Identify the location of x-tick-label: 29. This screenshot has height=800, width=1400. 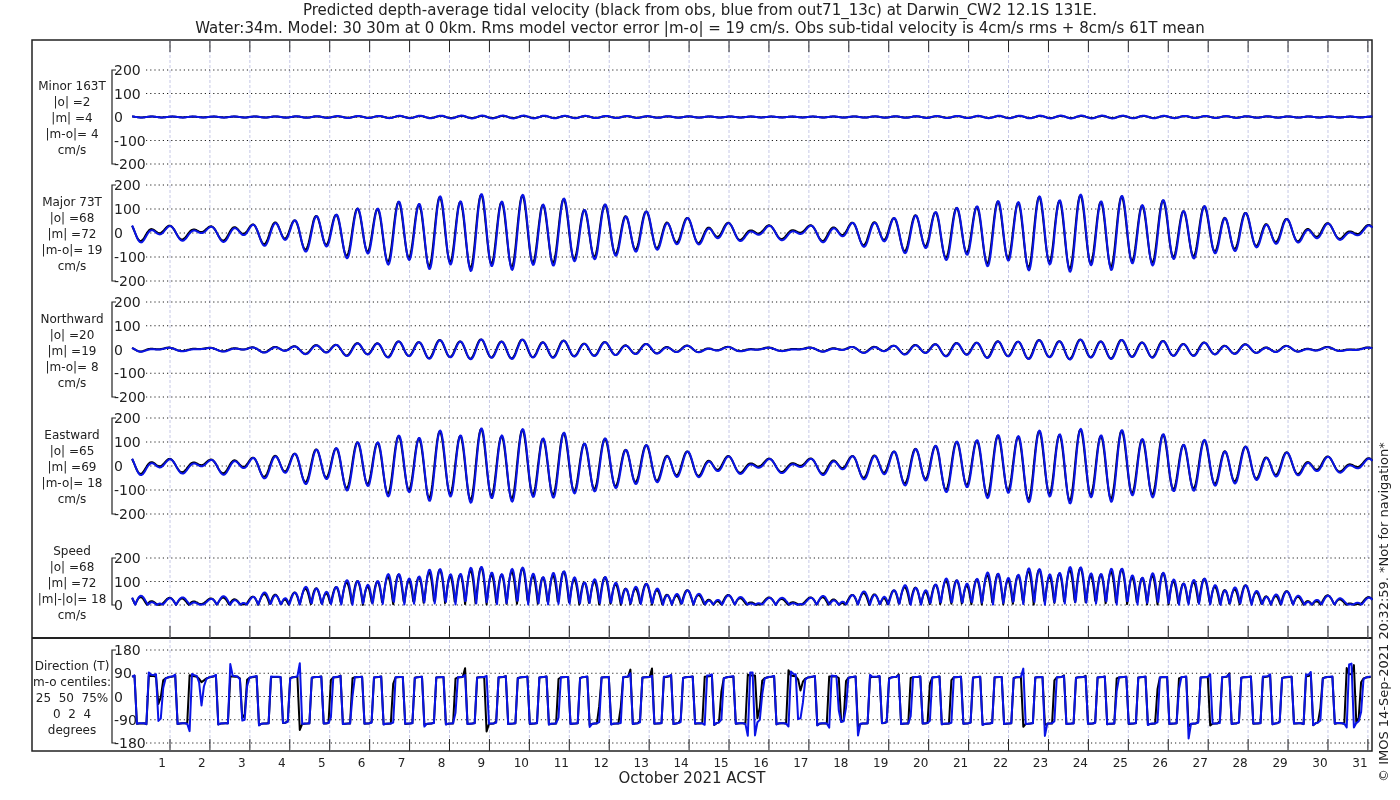
(1280, 763).